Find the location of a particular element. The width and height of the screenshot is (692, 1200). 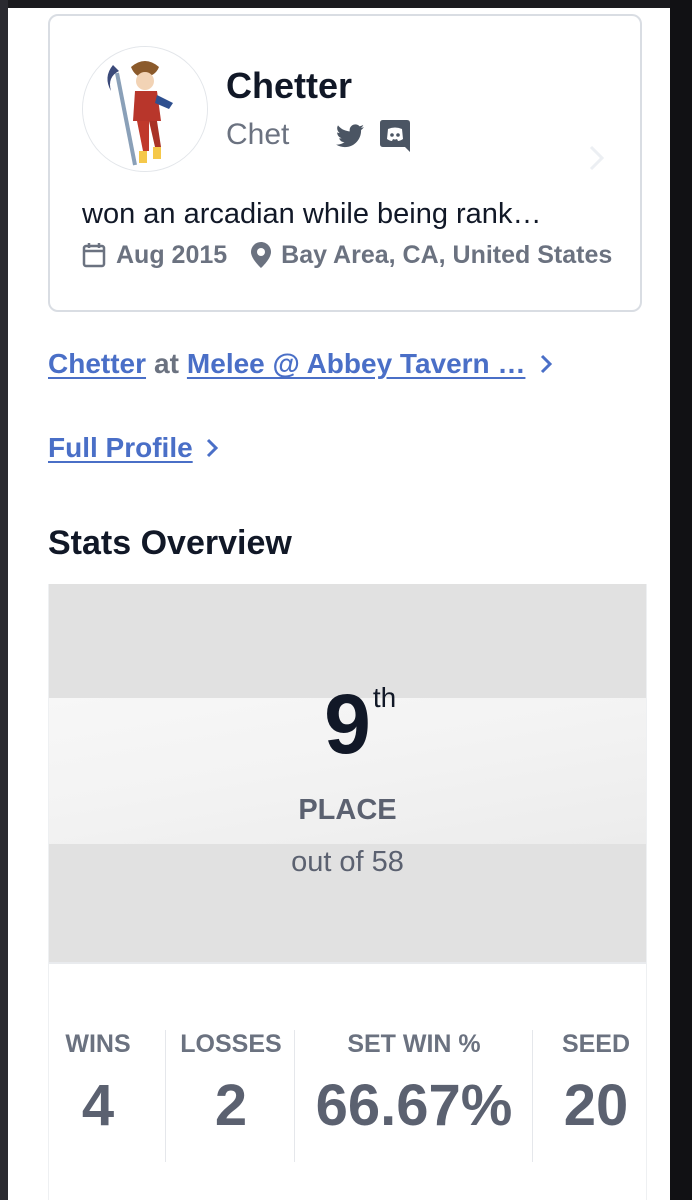

wins-stat: WINS 4 is located at coordinates (98, 1098).